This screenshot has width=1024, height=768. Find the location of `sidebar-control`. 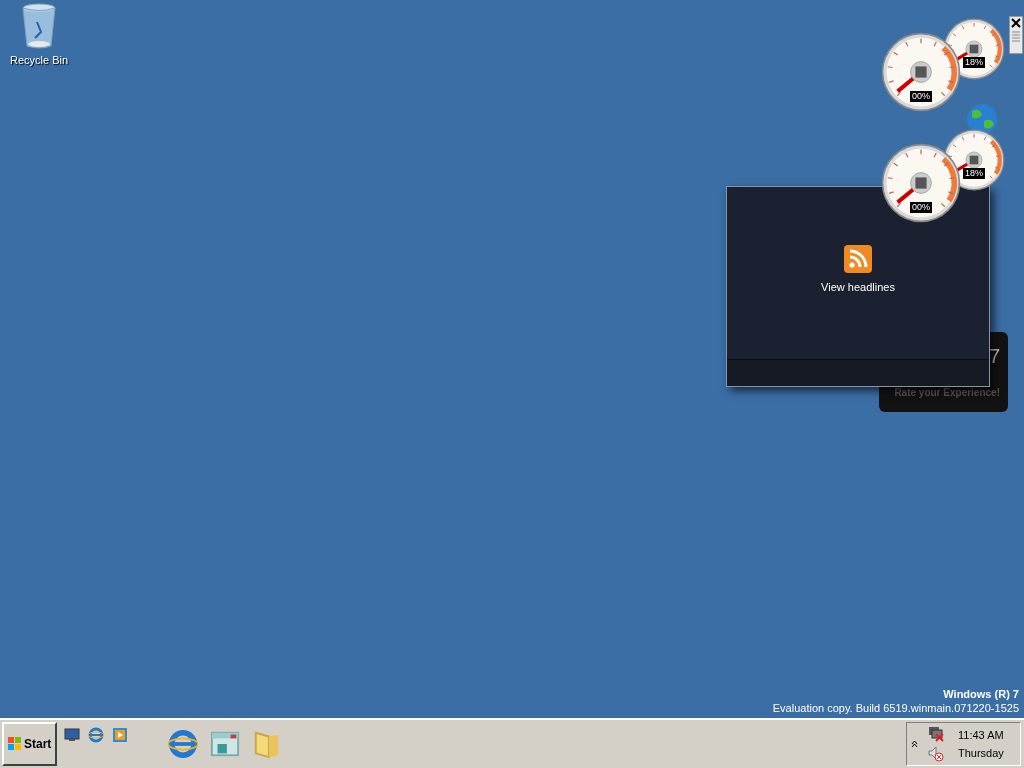

sidebar-control is located at coordinates (1016, 35).